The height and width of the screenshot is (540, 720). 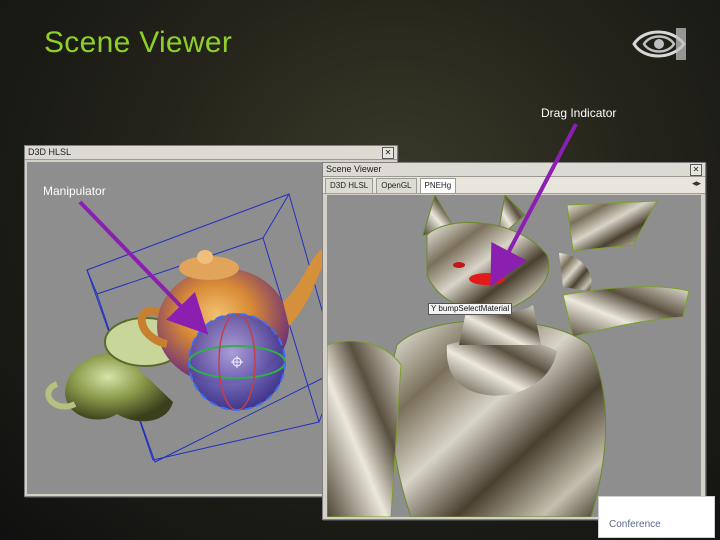 I want to click on manipulator-arrow, so click(x=143, y=267).